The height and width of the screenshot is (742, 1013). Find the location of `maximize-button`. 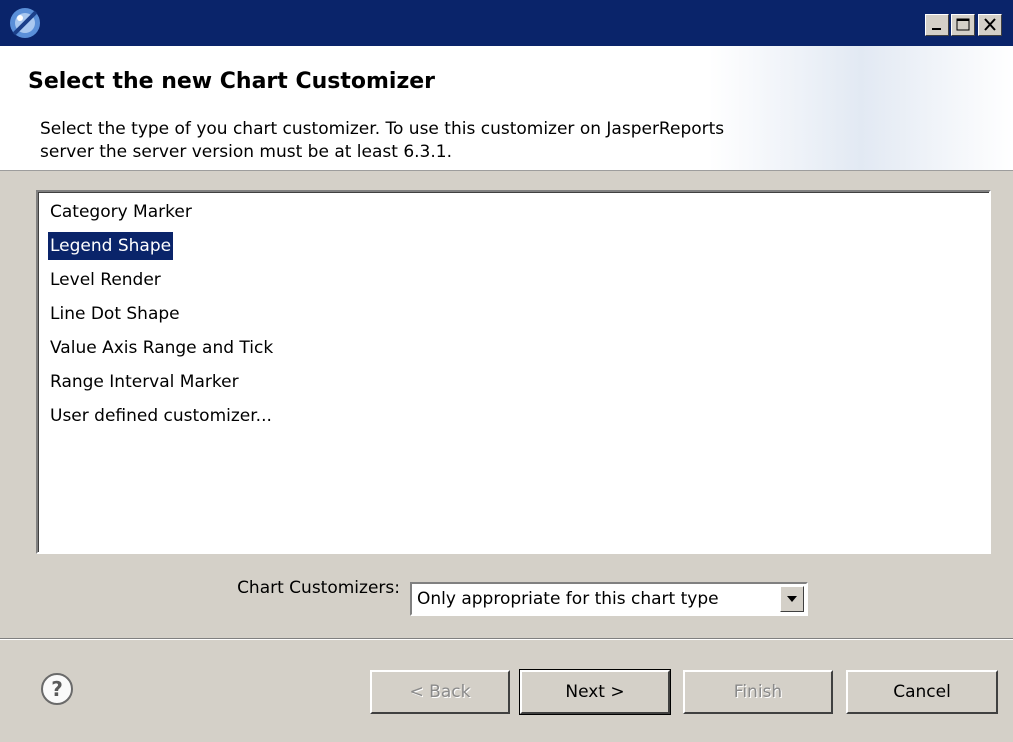

maximize-button is located at coordinates (963, 25).